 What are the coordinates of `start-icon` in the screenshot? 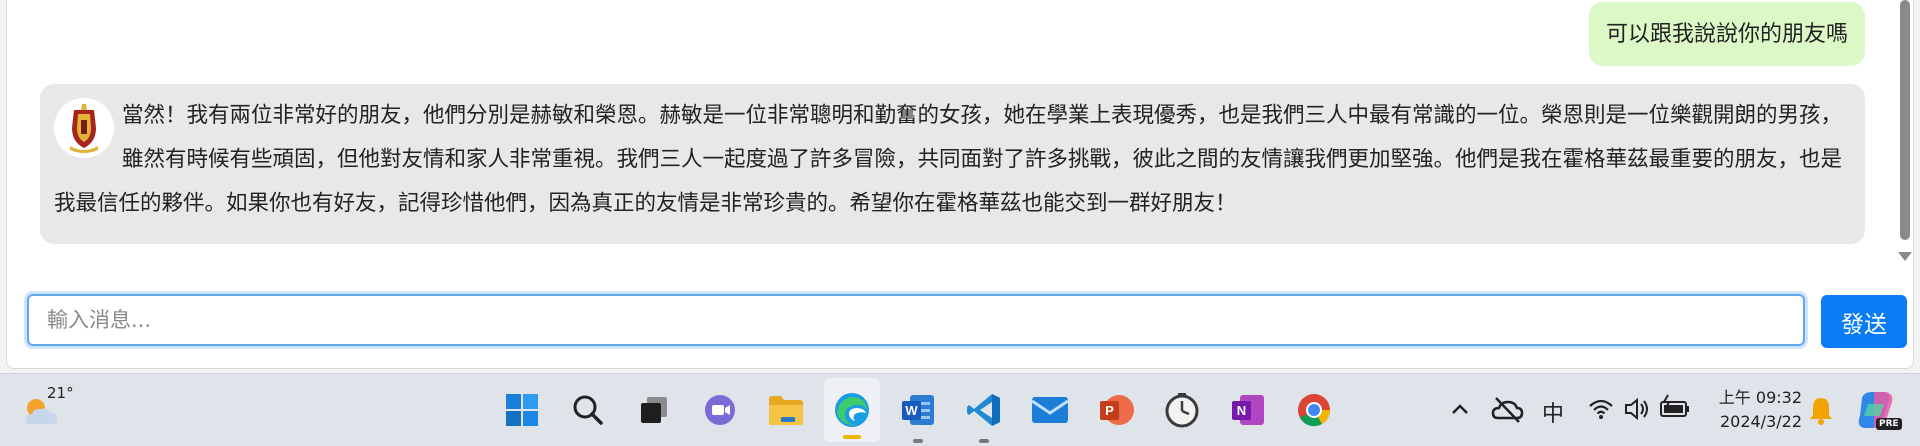 It's located at (522, 410).